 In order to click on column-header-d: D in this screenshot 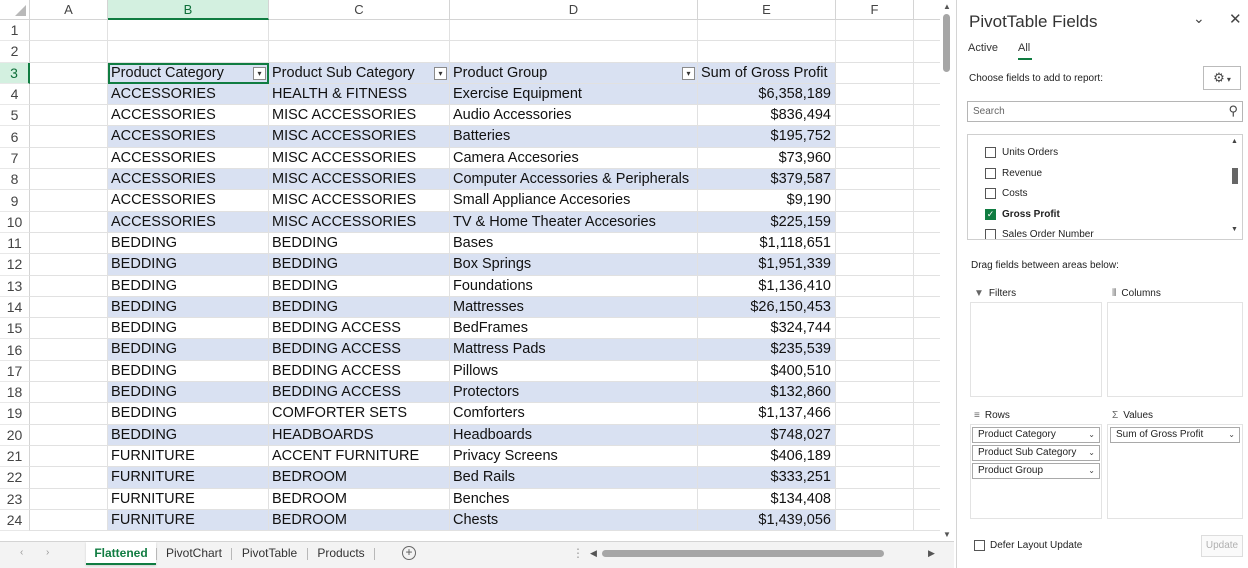, I will do `click(574, 10)`.